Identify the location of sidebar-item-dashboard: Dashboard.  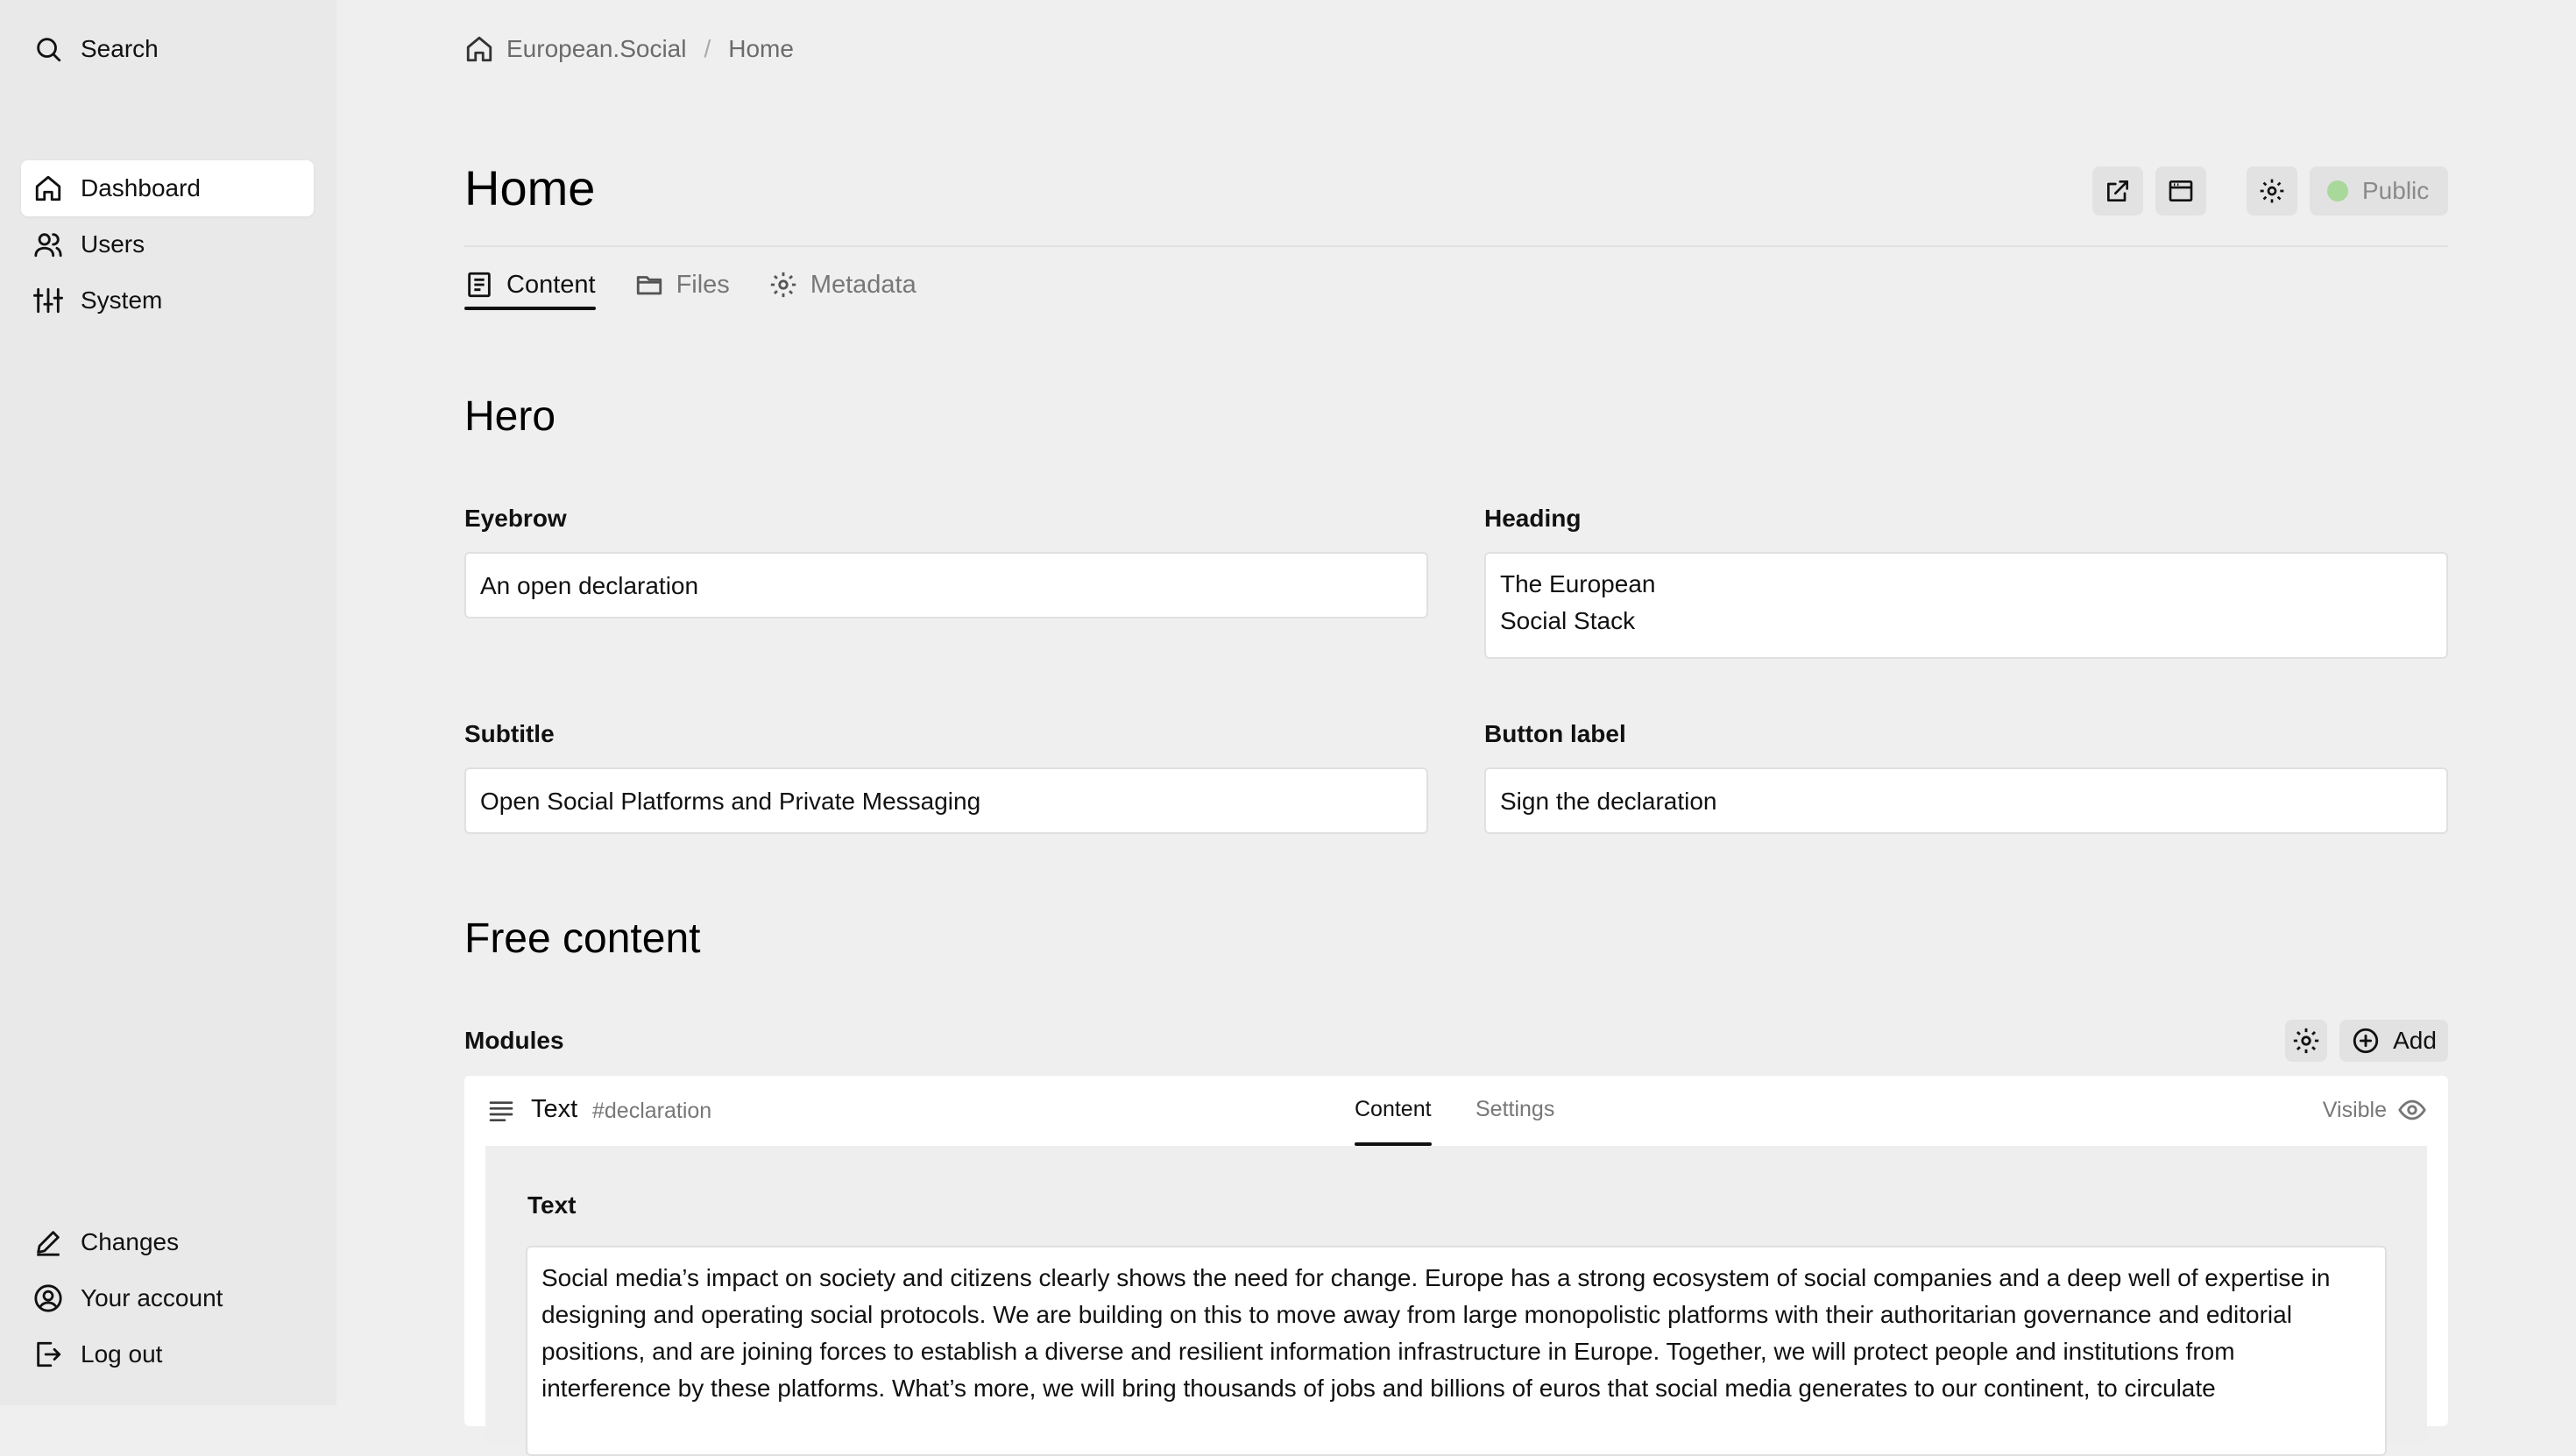
(167, 188).